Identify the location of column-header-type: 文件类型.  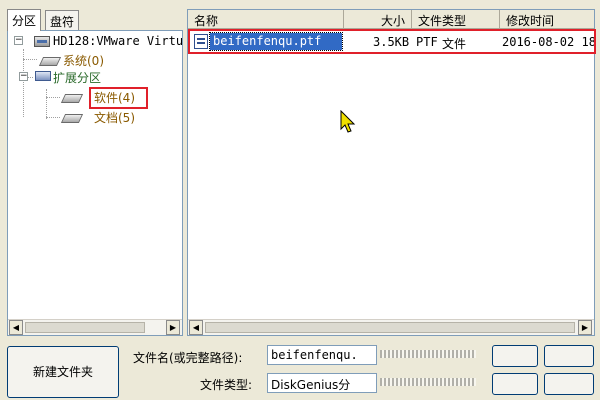
(456, 19).